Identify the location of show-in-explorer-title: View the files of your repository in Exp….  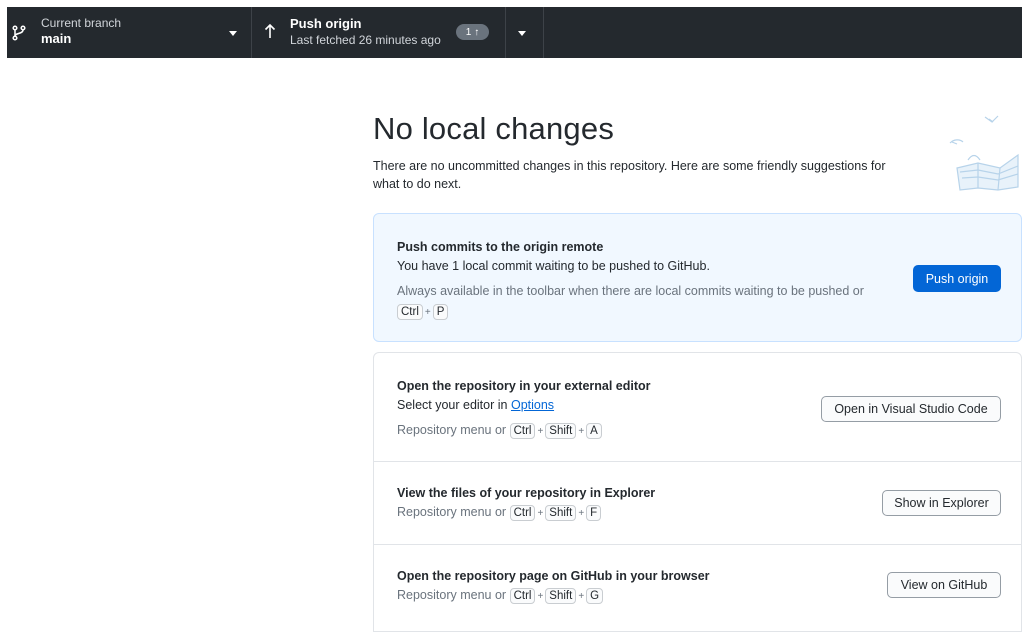
(526, 493).